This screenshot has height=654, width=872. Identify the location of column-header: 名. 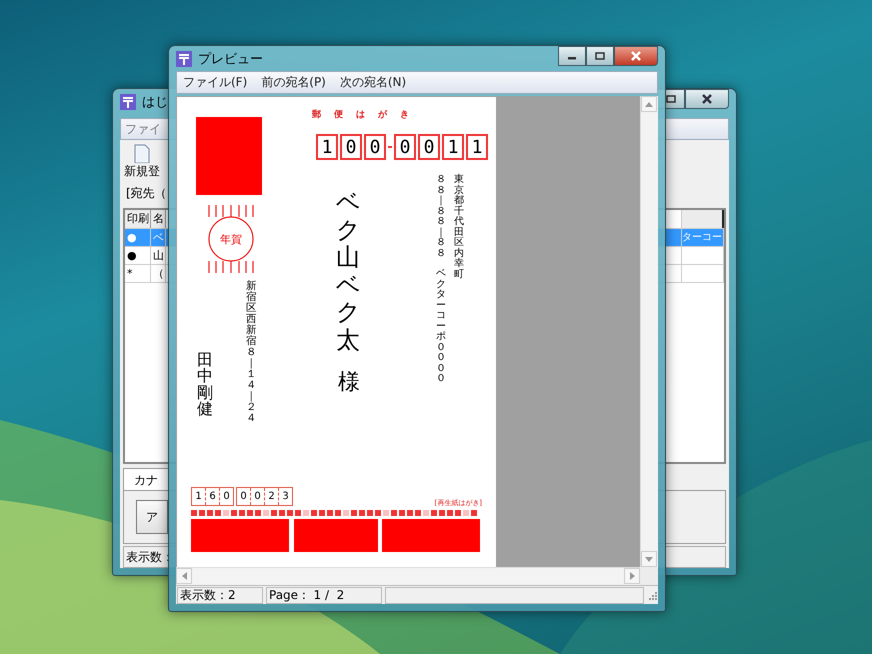
(158, 219).